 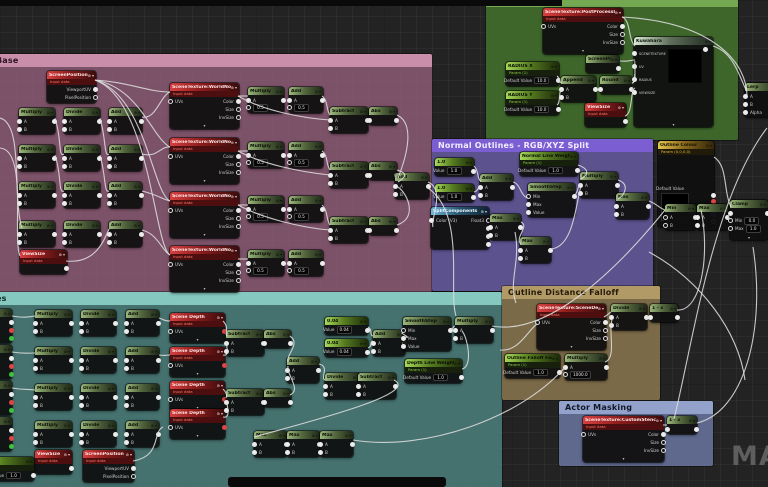 What do you see at coordinates (542, 109) in the screenshot?
I see `value-box: 10.0` at bounding box center [542, 109].